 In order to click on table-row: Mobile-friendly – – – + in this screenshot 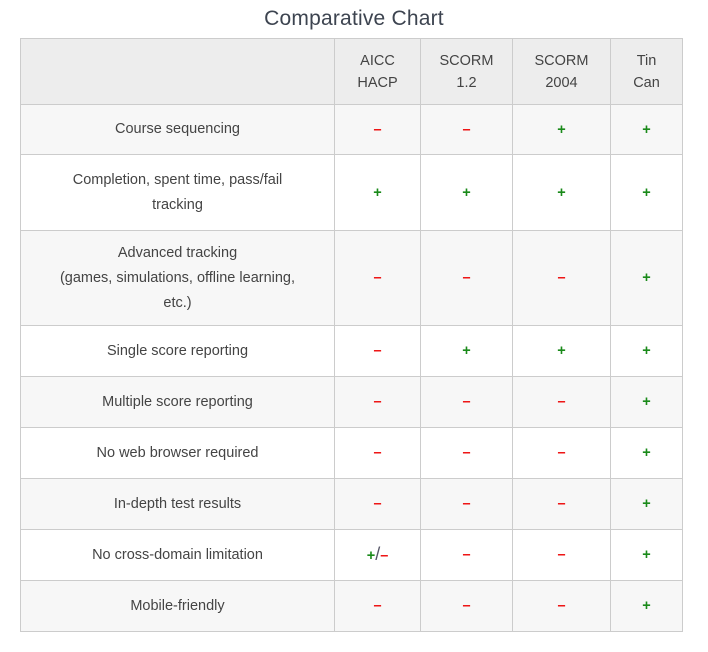, I will do `click(351, 606)`.